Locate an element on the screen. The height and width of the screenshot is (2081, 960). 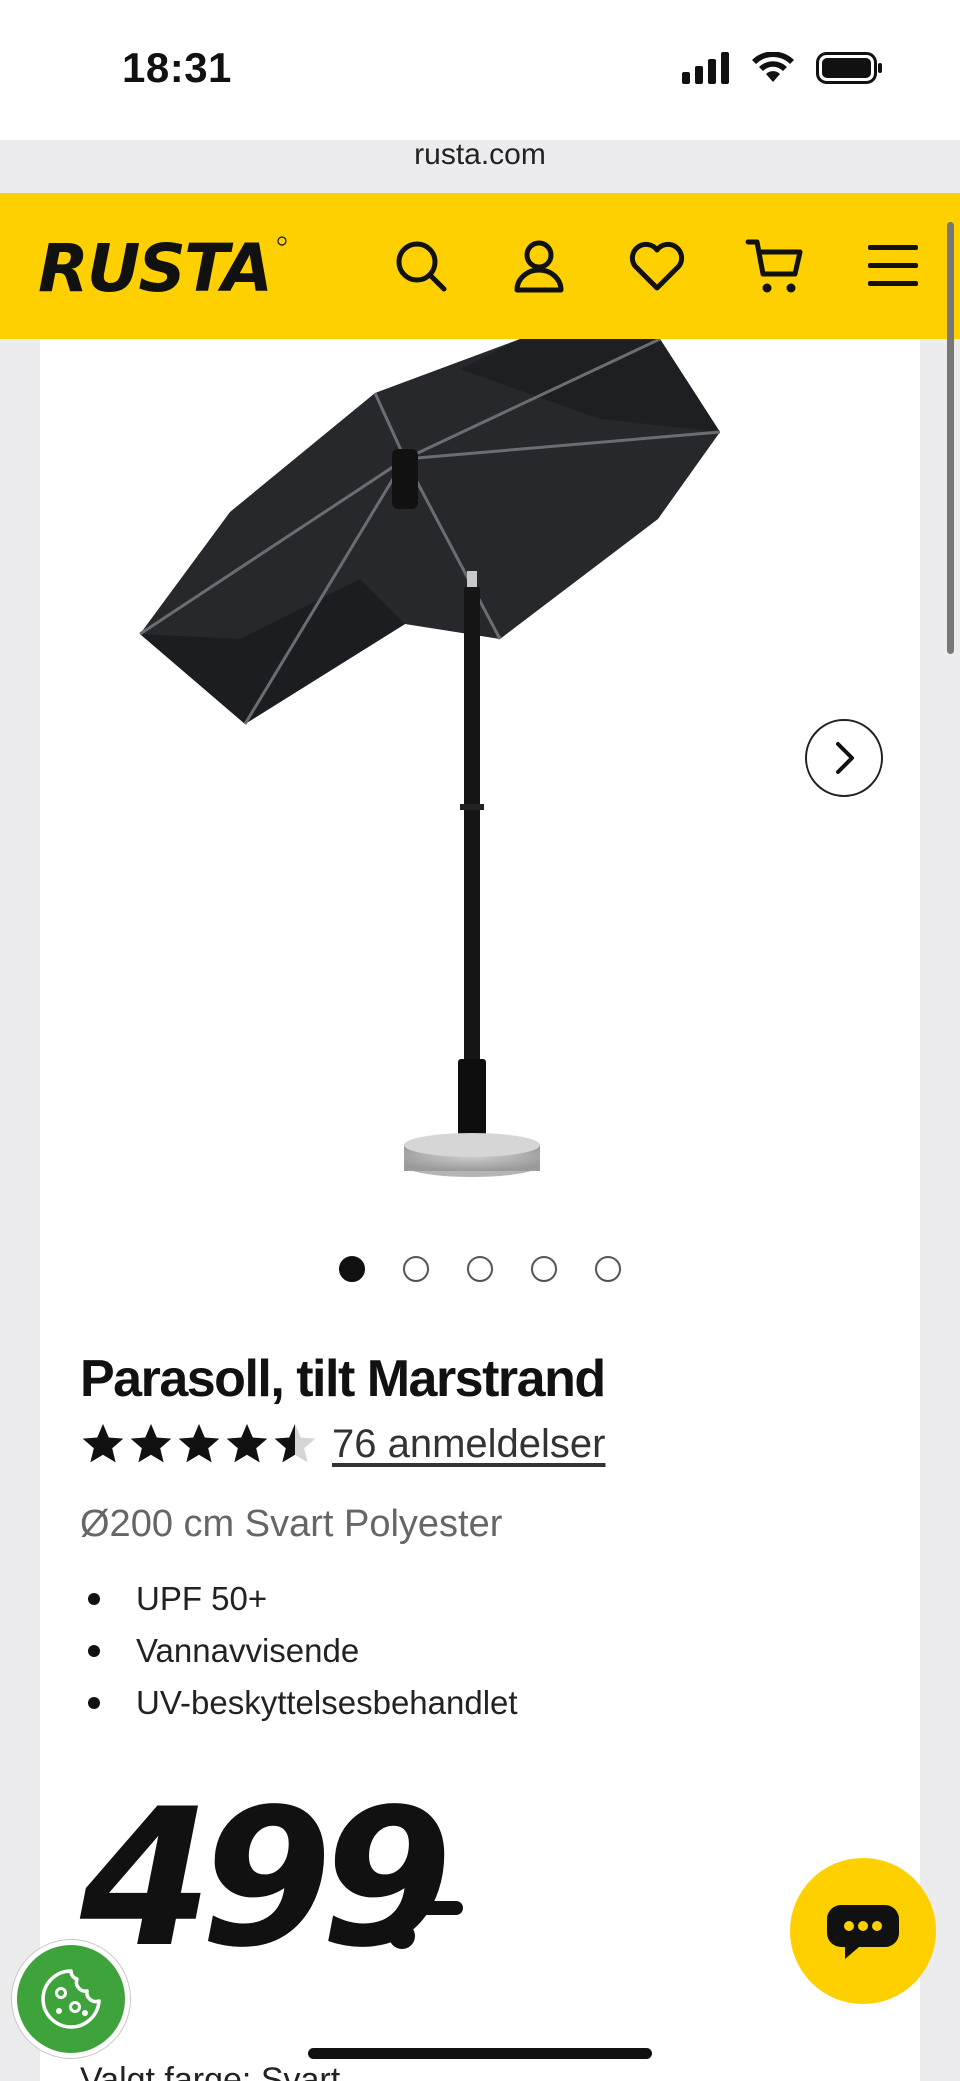
cookie-icon is located at coordinates (71, 1999).